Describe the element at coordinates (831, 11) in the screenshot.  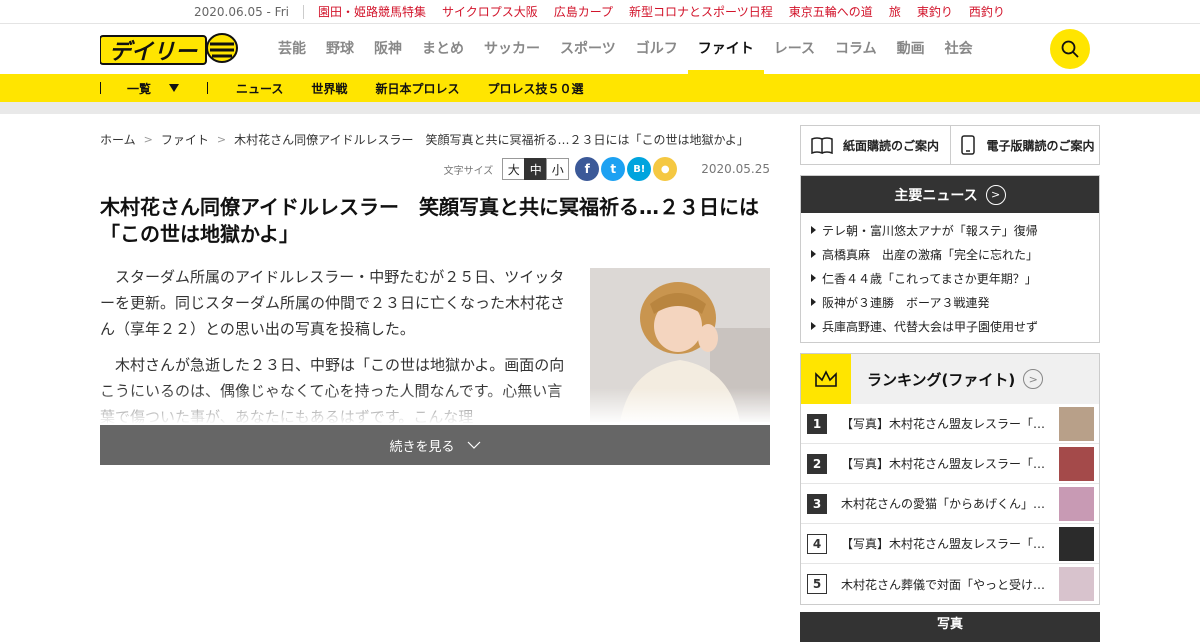
I see `top-link-olympics: 東京五輪への道` at that location.